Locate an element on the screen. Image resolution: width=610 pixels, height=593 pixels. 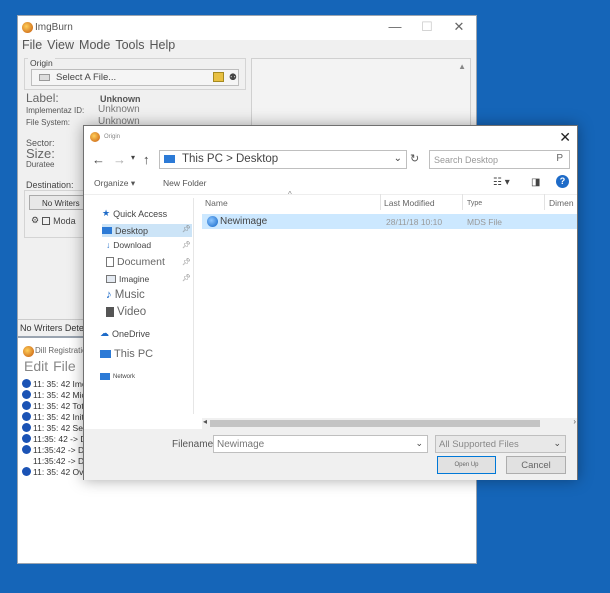
filetype-dropdown-icon: ⌄ is located at coordinates (557, 443).